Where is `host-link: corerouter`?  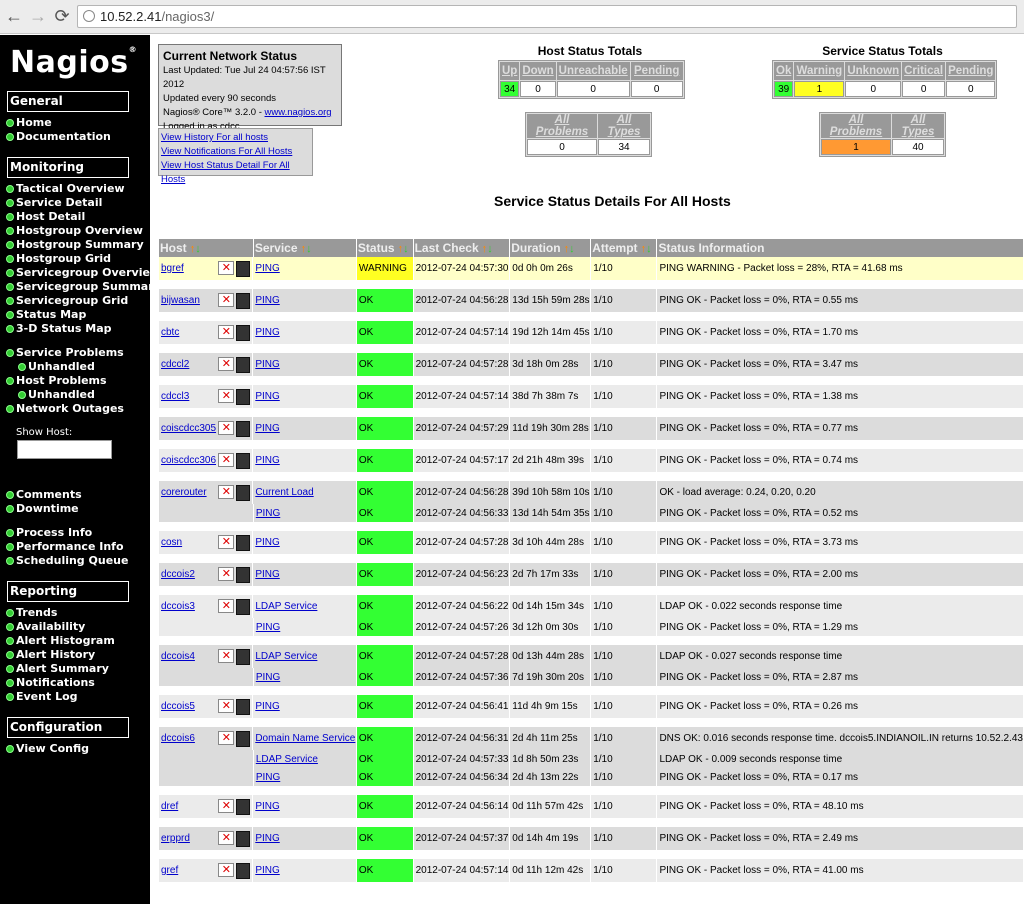
host-link: corerouter is located at coordinates (184, 492).